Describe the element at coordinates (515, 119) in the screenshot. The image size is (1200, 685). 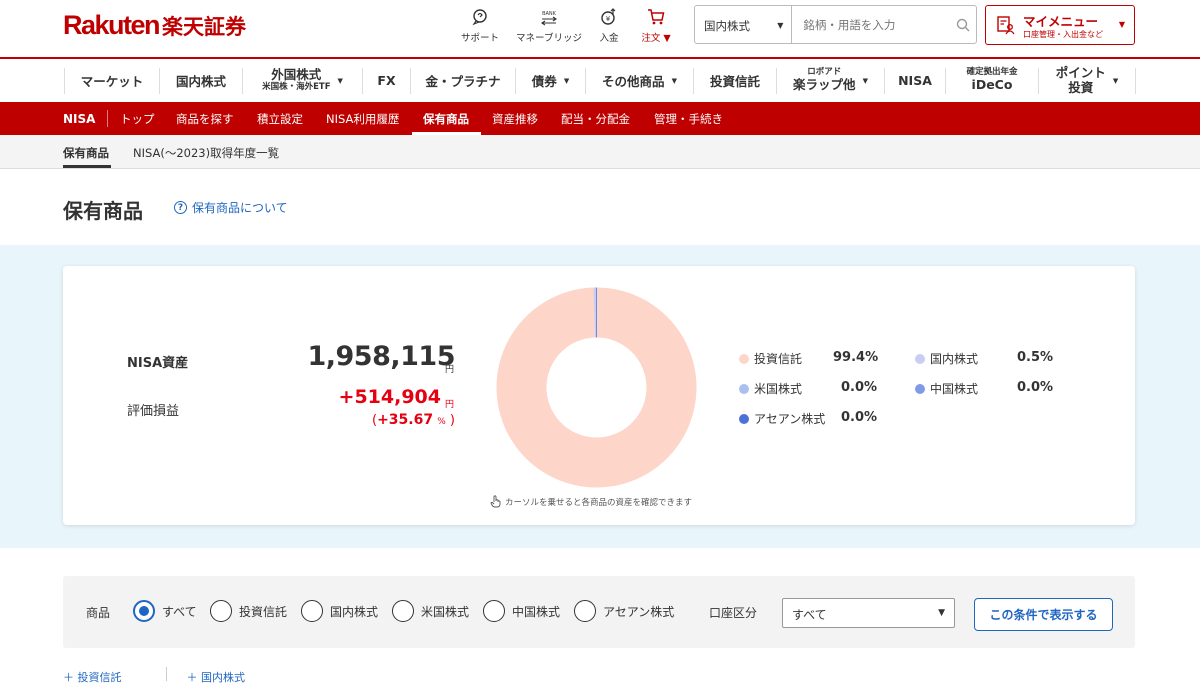
I see `subnav-asset-trend: 資産推移` at that location.